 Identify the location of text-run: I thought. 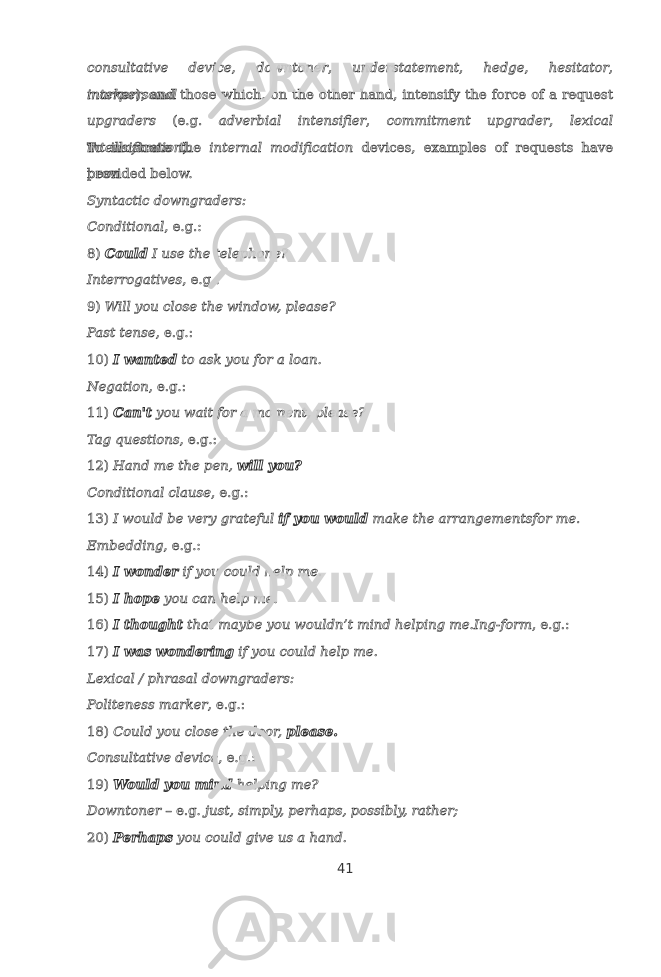
(148, 626).